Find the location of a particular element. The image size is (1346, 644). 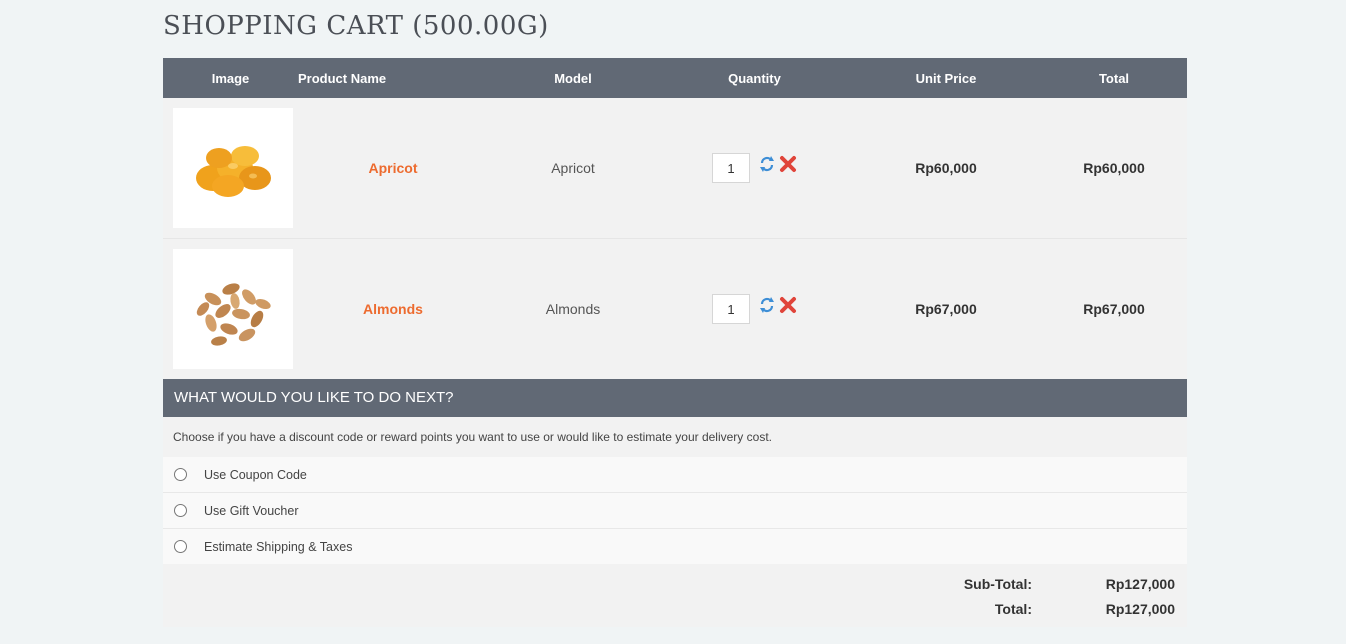

col-header-model: Model is located at coordinates (573, 78).